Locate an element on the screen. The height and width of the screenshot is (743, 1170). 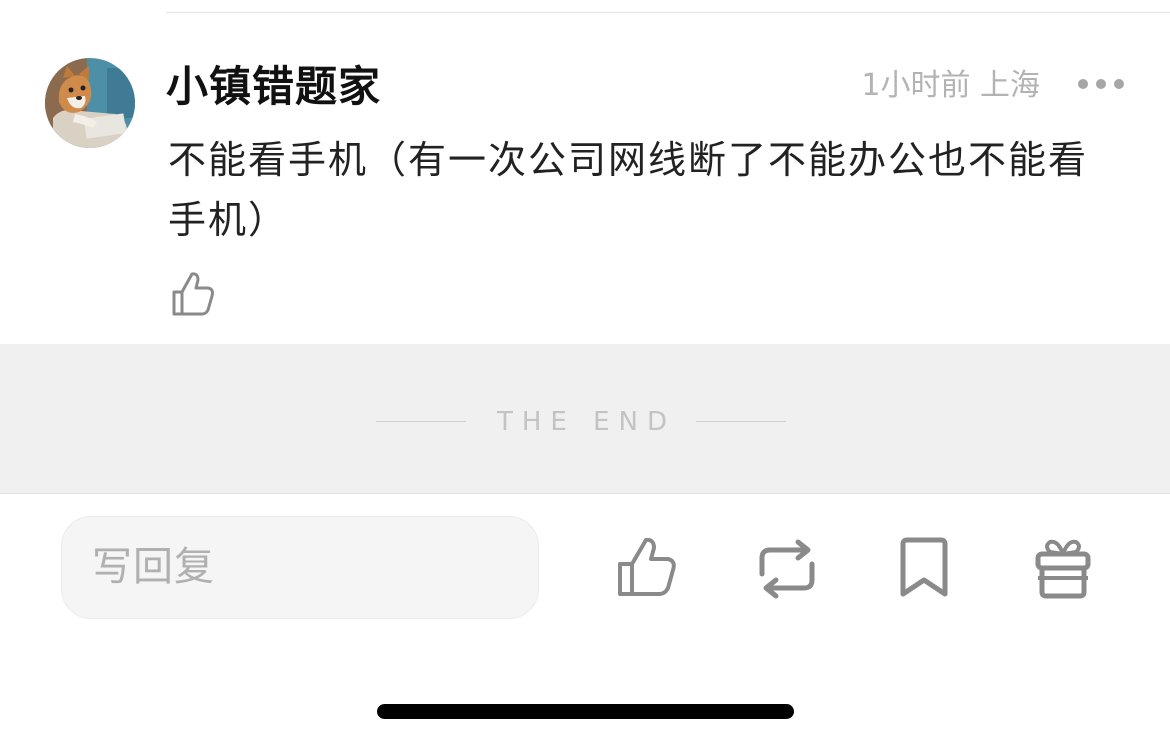
bookmark-button is located at coordinates (924, 569).